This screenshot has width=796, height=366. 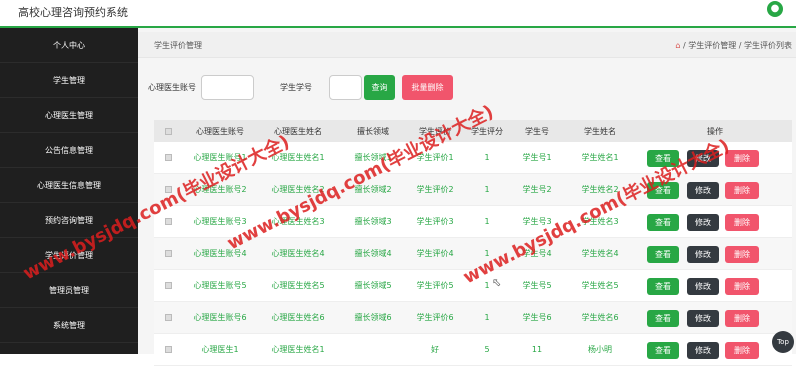 I want to click on cell-doctor-name: 心理医生姓名4, so click(x=298, y=253).